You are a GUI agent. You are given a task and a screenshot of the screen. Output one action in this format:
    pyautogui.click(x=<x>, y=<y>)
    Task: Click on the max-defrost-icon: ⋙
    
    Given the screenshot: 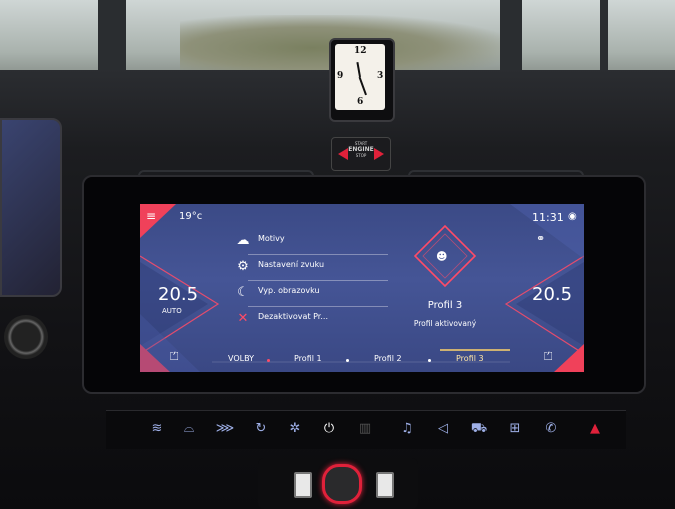 What is the action you would take?
    pyautogui.click(x=225, y=429)
    